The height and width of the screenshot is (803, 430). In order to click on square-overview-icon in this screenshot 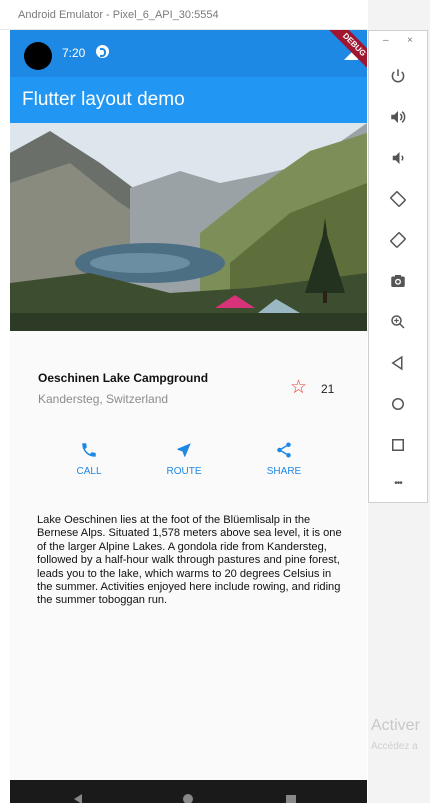, I will do `click(398, 445)`.